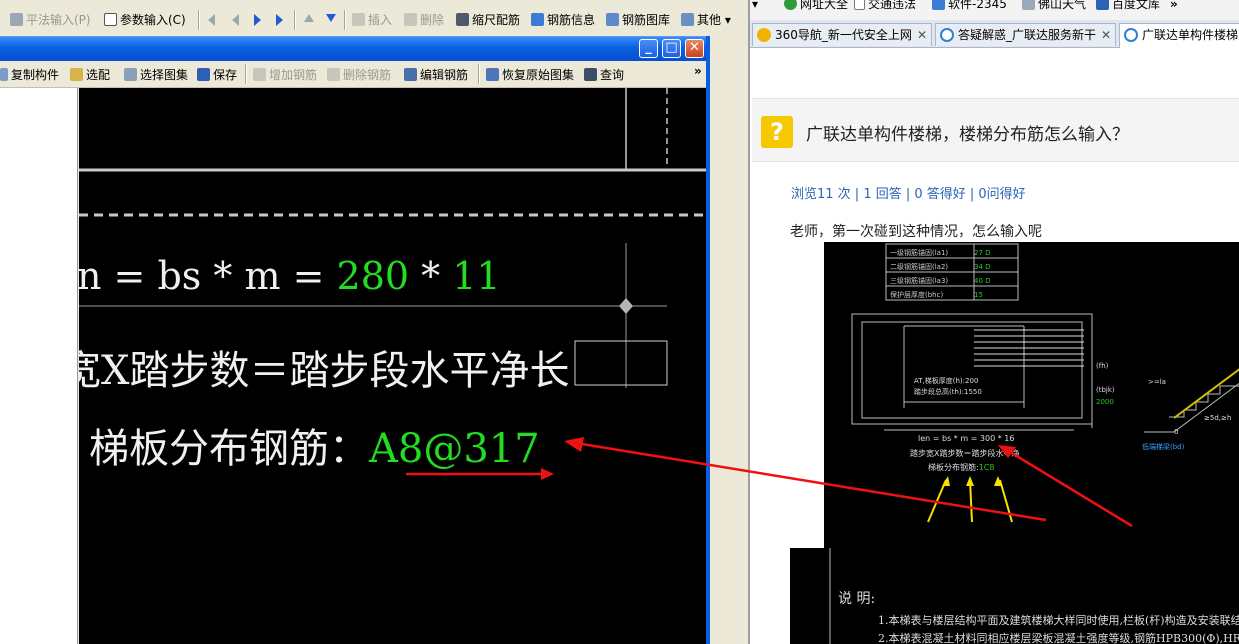  I want to click on add-rebar-label: 增加钢筋, so click(293, 75).